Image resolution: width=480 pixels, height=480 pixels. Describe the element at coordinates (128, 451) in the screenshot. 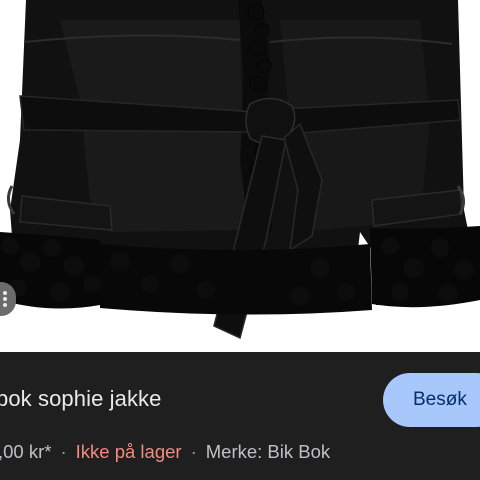

I see `stock-status: Ikke på lager` at that location.